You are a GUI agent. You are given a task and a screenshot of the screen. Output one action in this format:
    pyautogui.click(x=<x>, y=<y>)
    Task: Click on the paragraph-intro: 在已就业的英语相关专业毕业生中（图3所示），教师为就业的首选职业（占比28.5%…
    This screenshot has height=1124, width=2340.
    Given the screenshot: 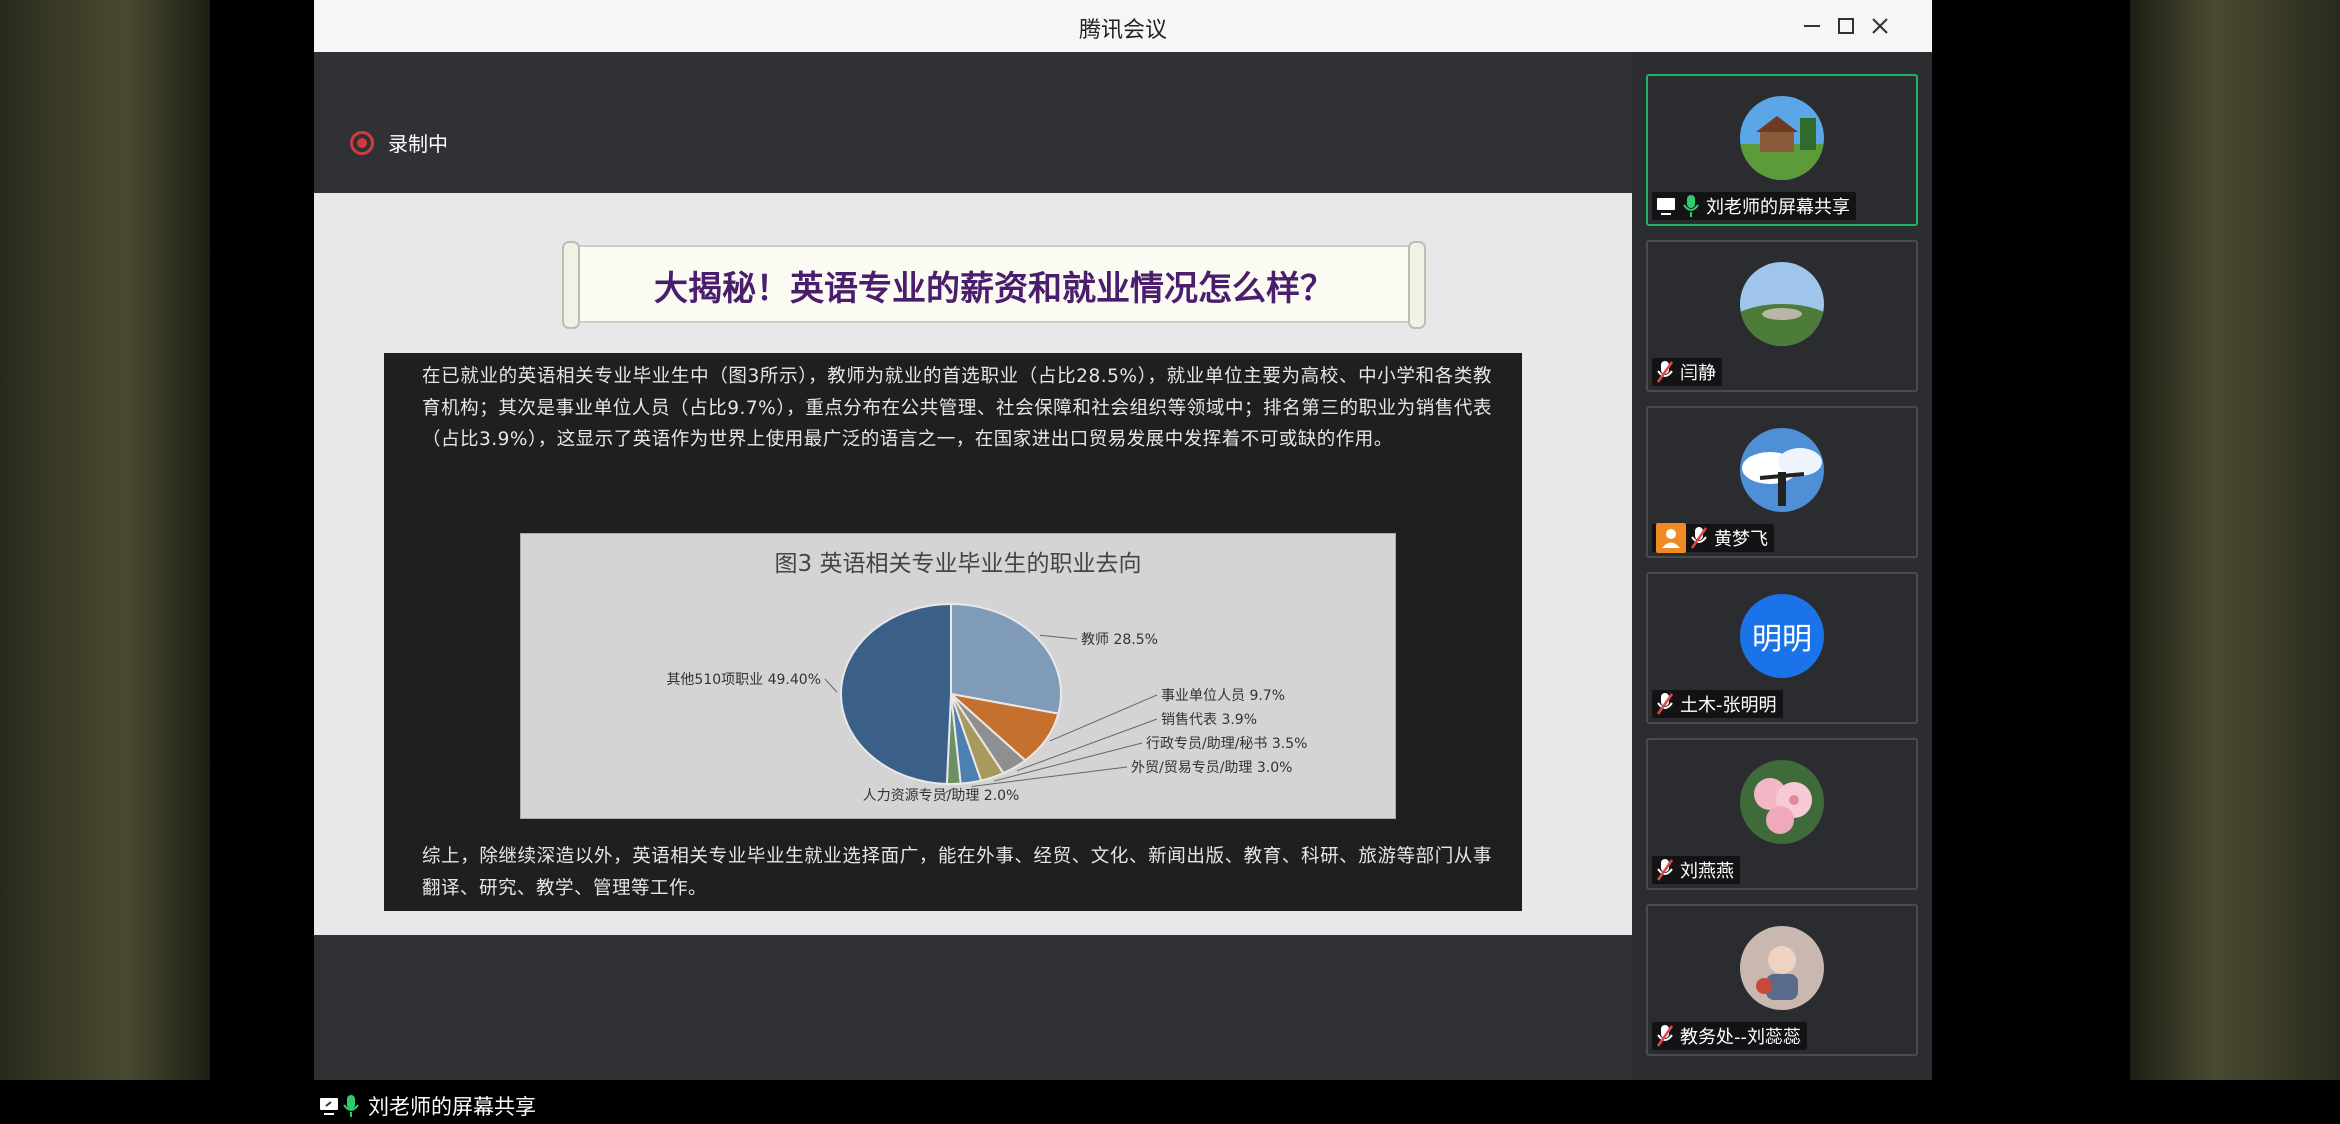 What is the action you would take?
    pyautogui.click(x=957, y=408)
    